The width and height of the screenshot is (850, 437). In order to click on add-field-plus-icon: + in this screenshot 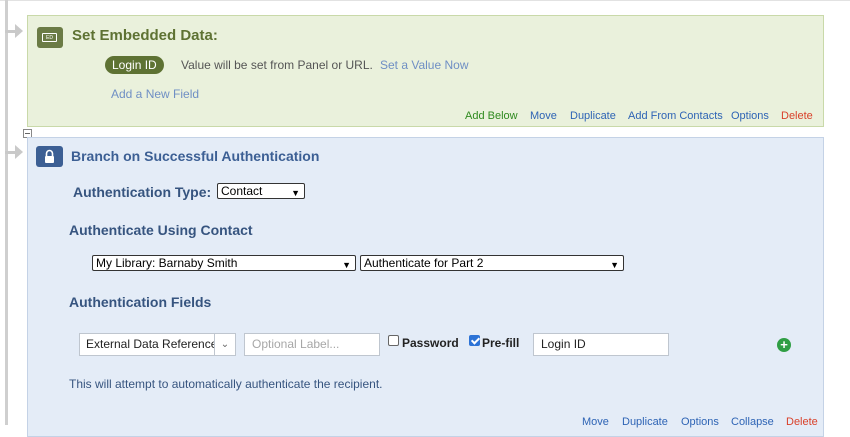, I will do `click(784, 345)`.